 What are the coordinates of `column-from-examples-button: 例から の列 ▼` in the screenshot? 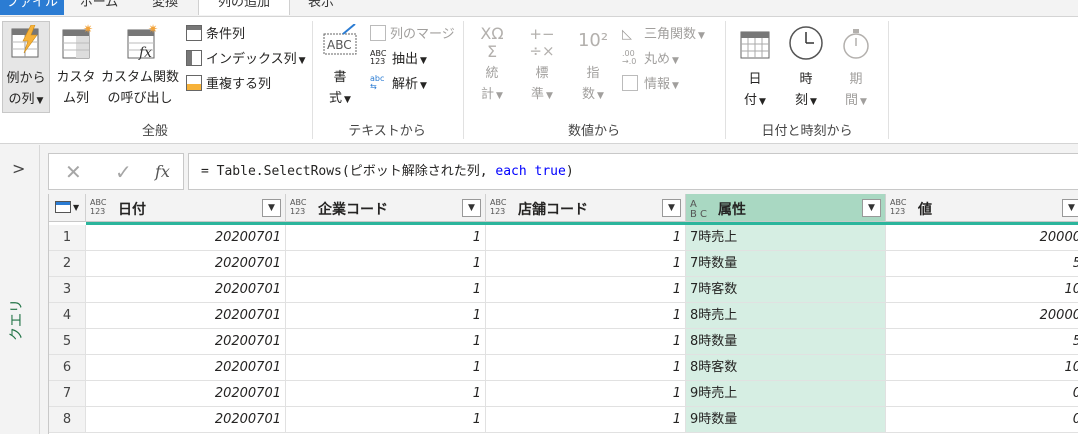 It's located at (26, 67).